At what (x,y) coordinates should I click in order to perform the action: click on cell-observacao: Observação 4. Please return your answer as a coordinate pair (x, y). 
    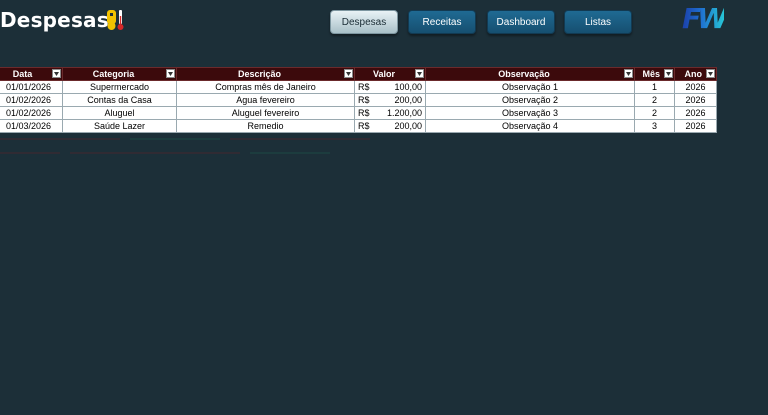
    Looking at the image, I should click on (530, 126).